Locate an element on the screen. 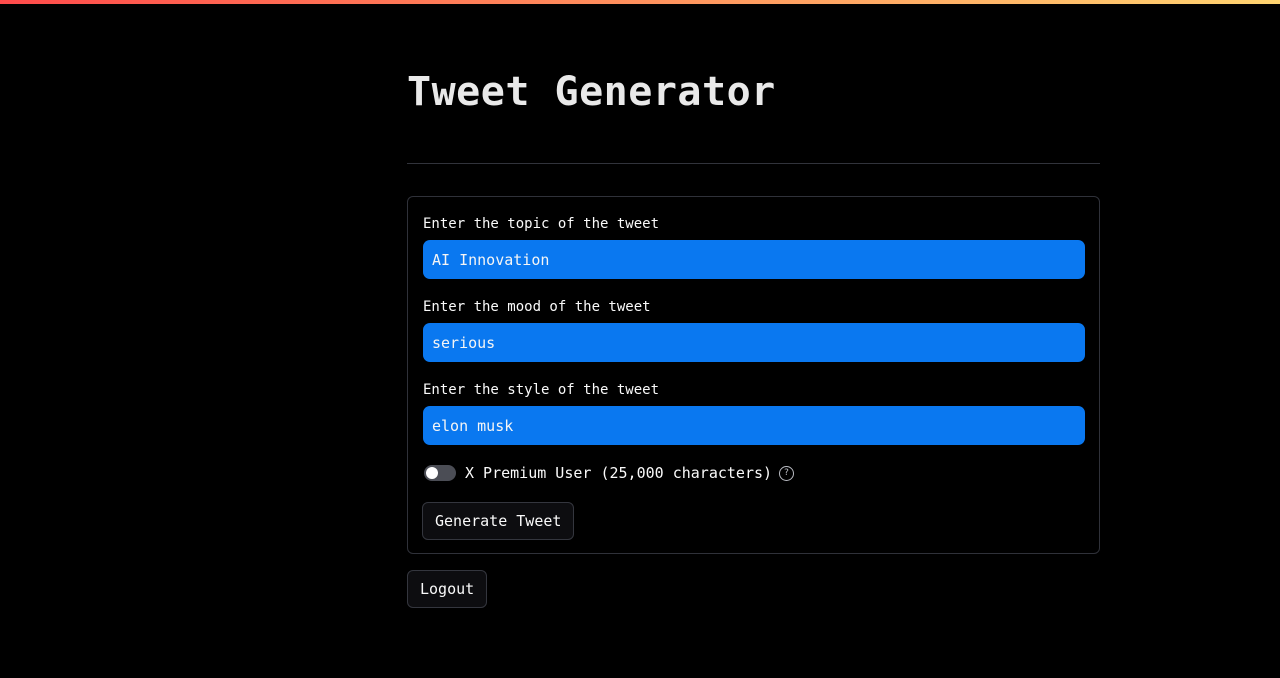  topic-input is located at coordinates (754, 259).